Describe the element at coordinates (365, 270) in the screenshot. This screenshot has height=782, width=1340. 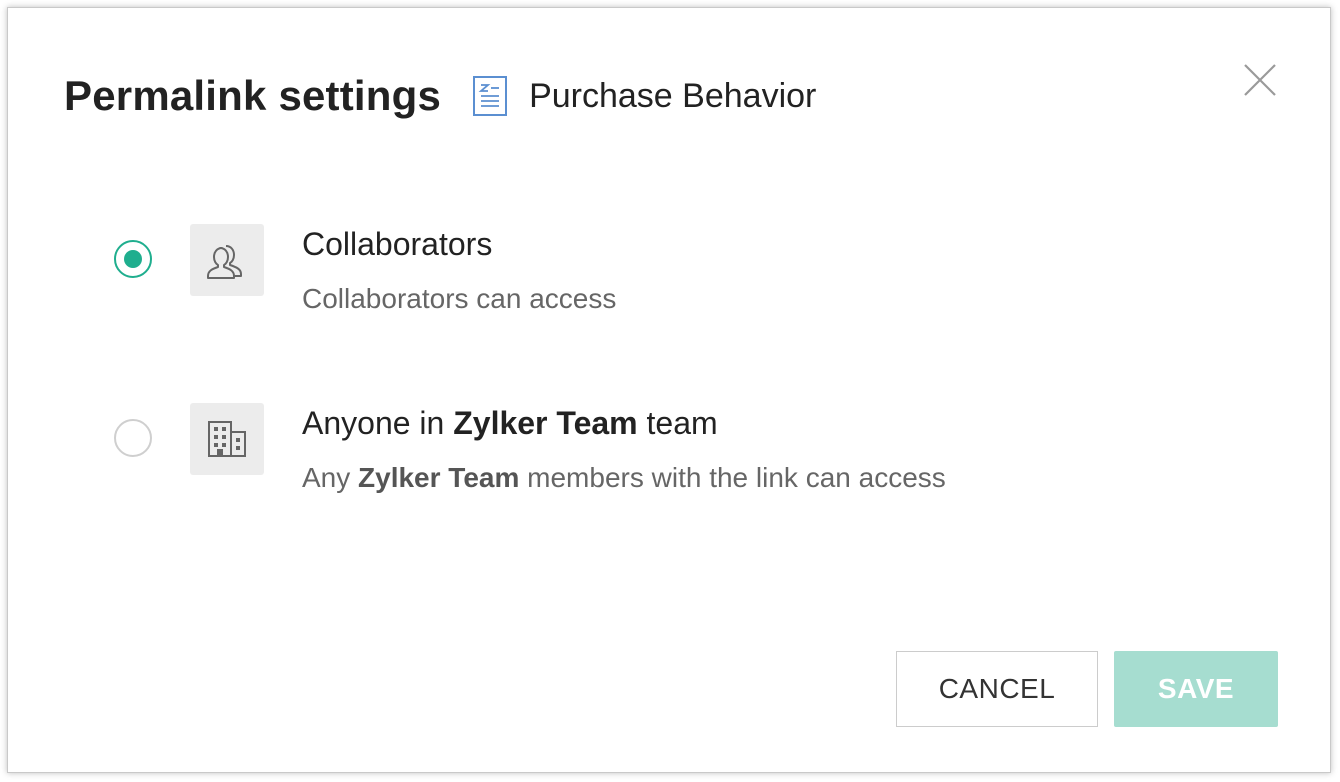
I see `option-collaborators: Collaborators Collaborators can access` at that location.